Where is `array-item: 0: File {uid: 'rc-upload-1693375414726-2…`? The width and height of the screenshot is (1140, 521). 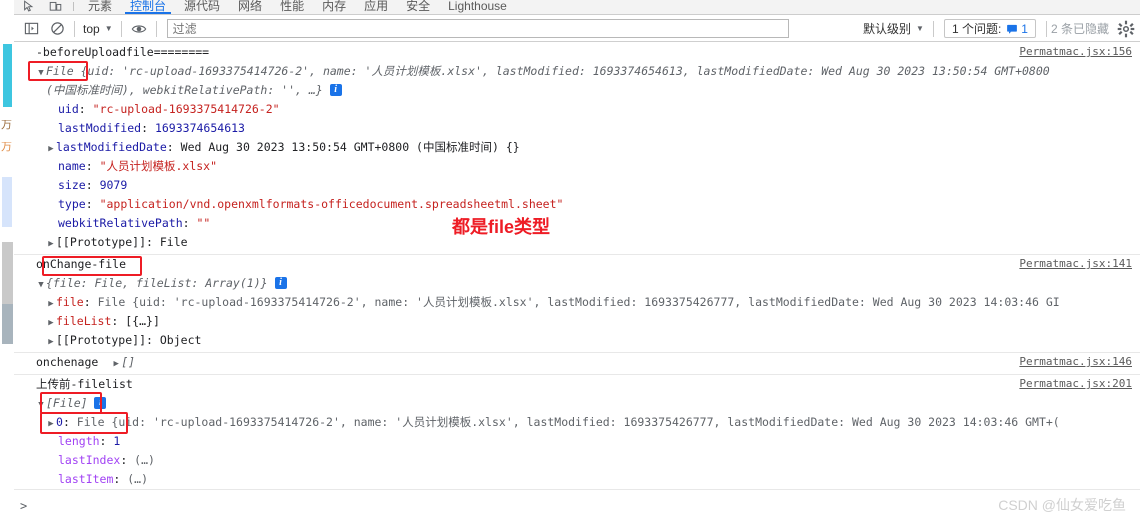
array-item: 0: File {uid: 'rc-upload-1693375414726-2… is located at coordinates (577, 422).